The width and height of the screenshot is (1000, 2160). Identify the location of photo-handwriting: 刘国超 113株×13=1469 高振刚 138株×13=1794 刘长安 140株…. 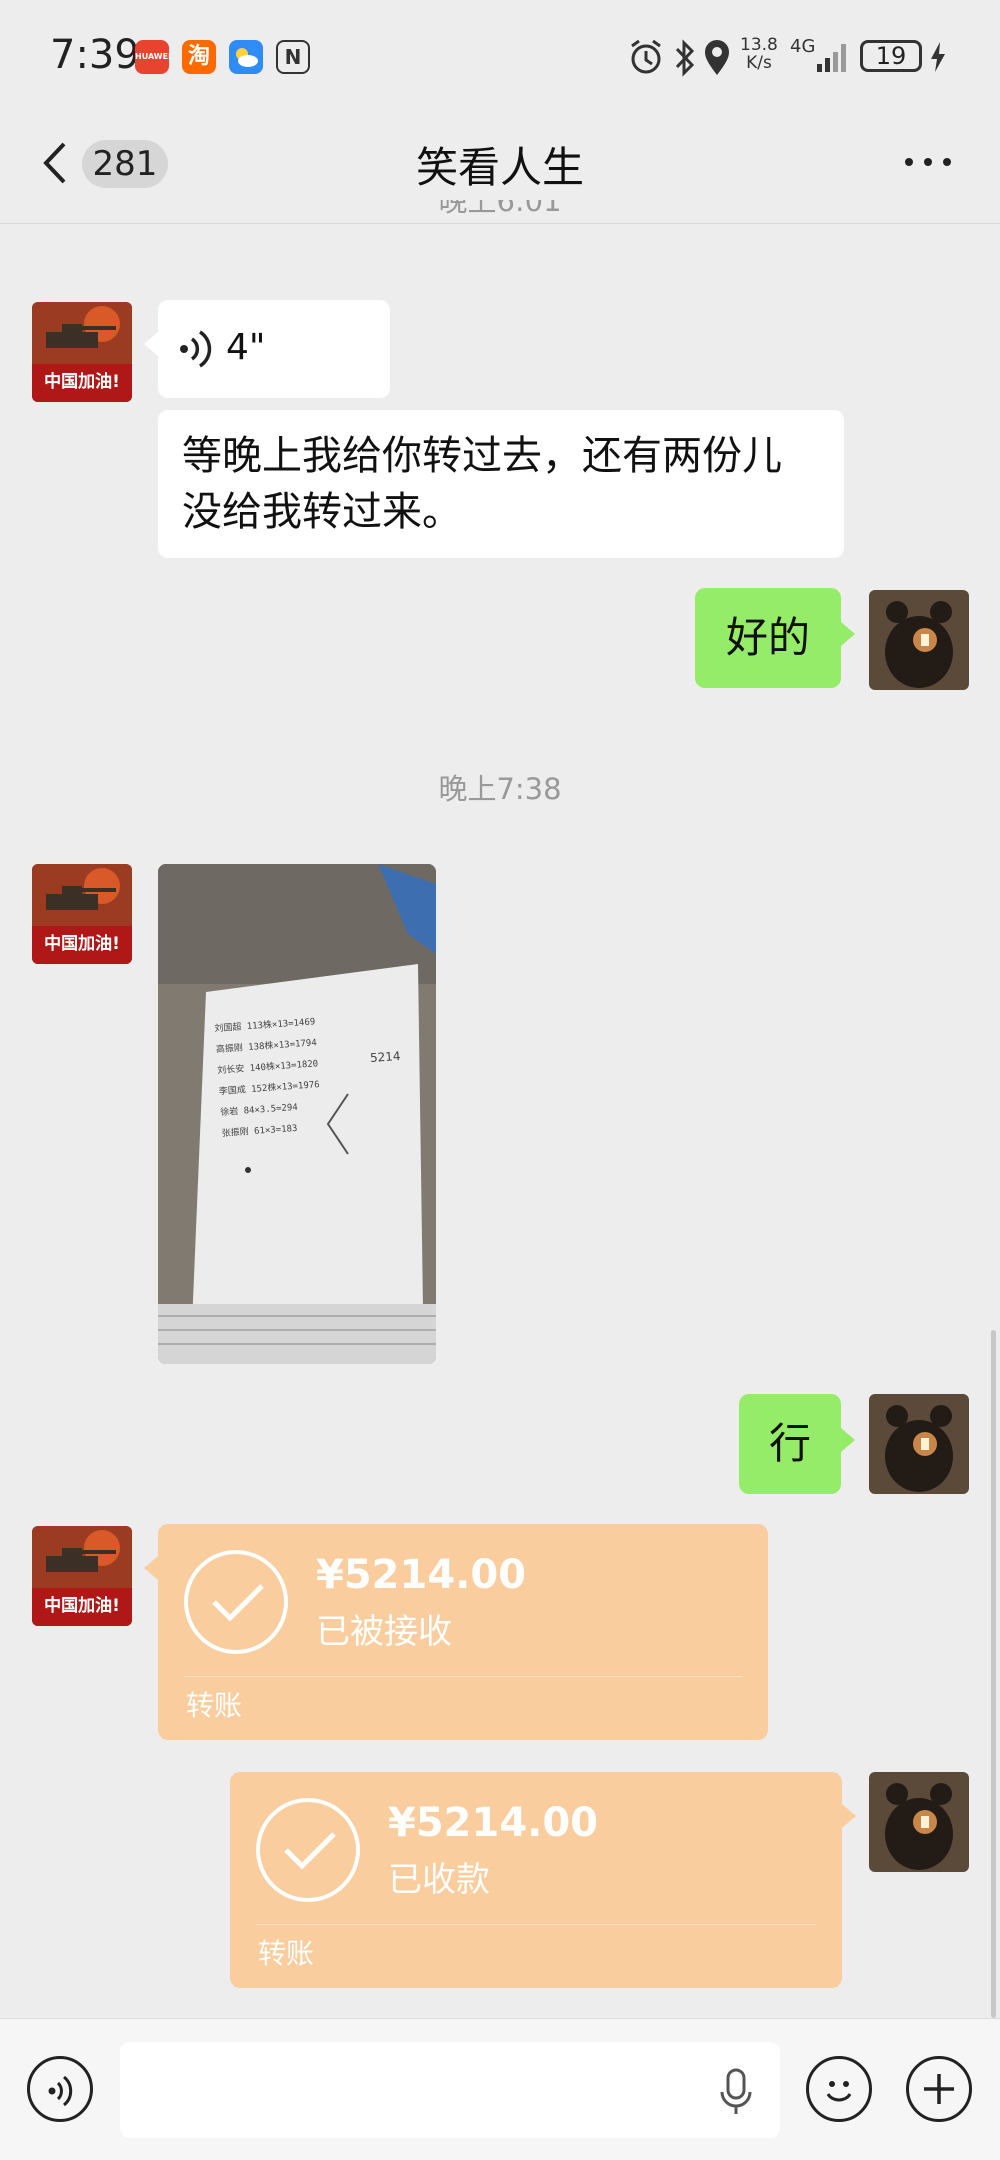
(267, 1078).